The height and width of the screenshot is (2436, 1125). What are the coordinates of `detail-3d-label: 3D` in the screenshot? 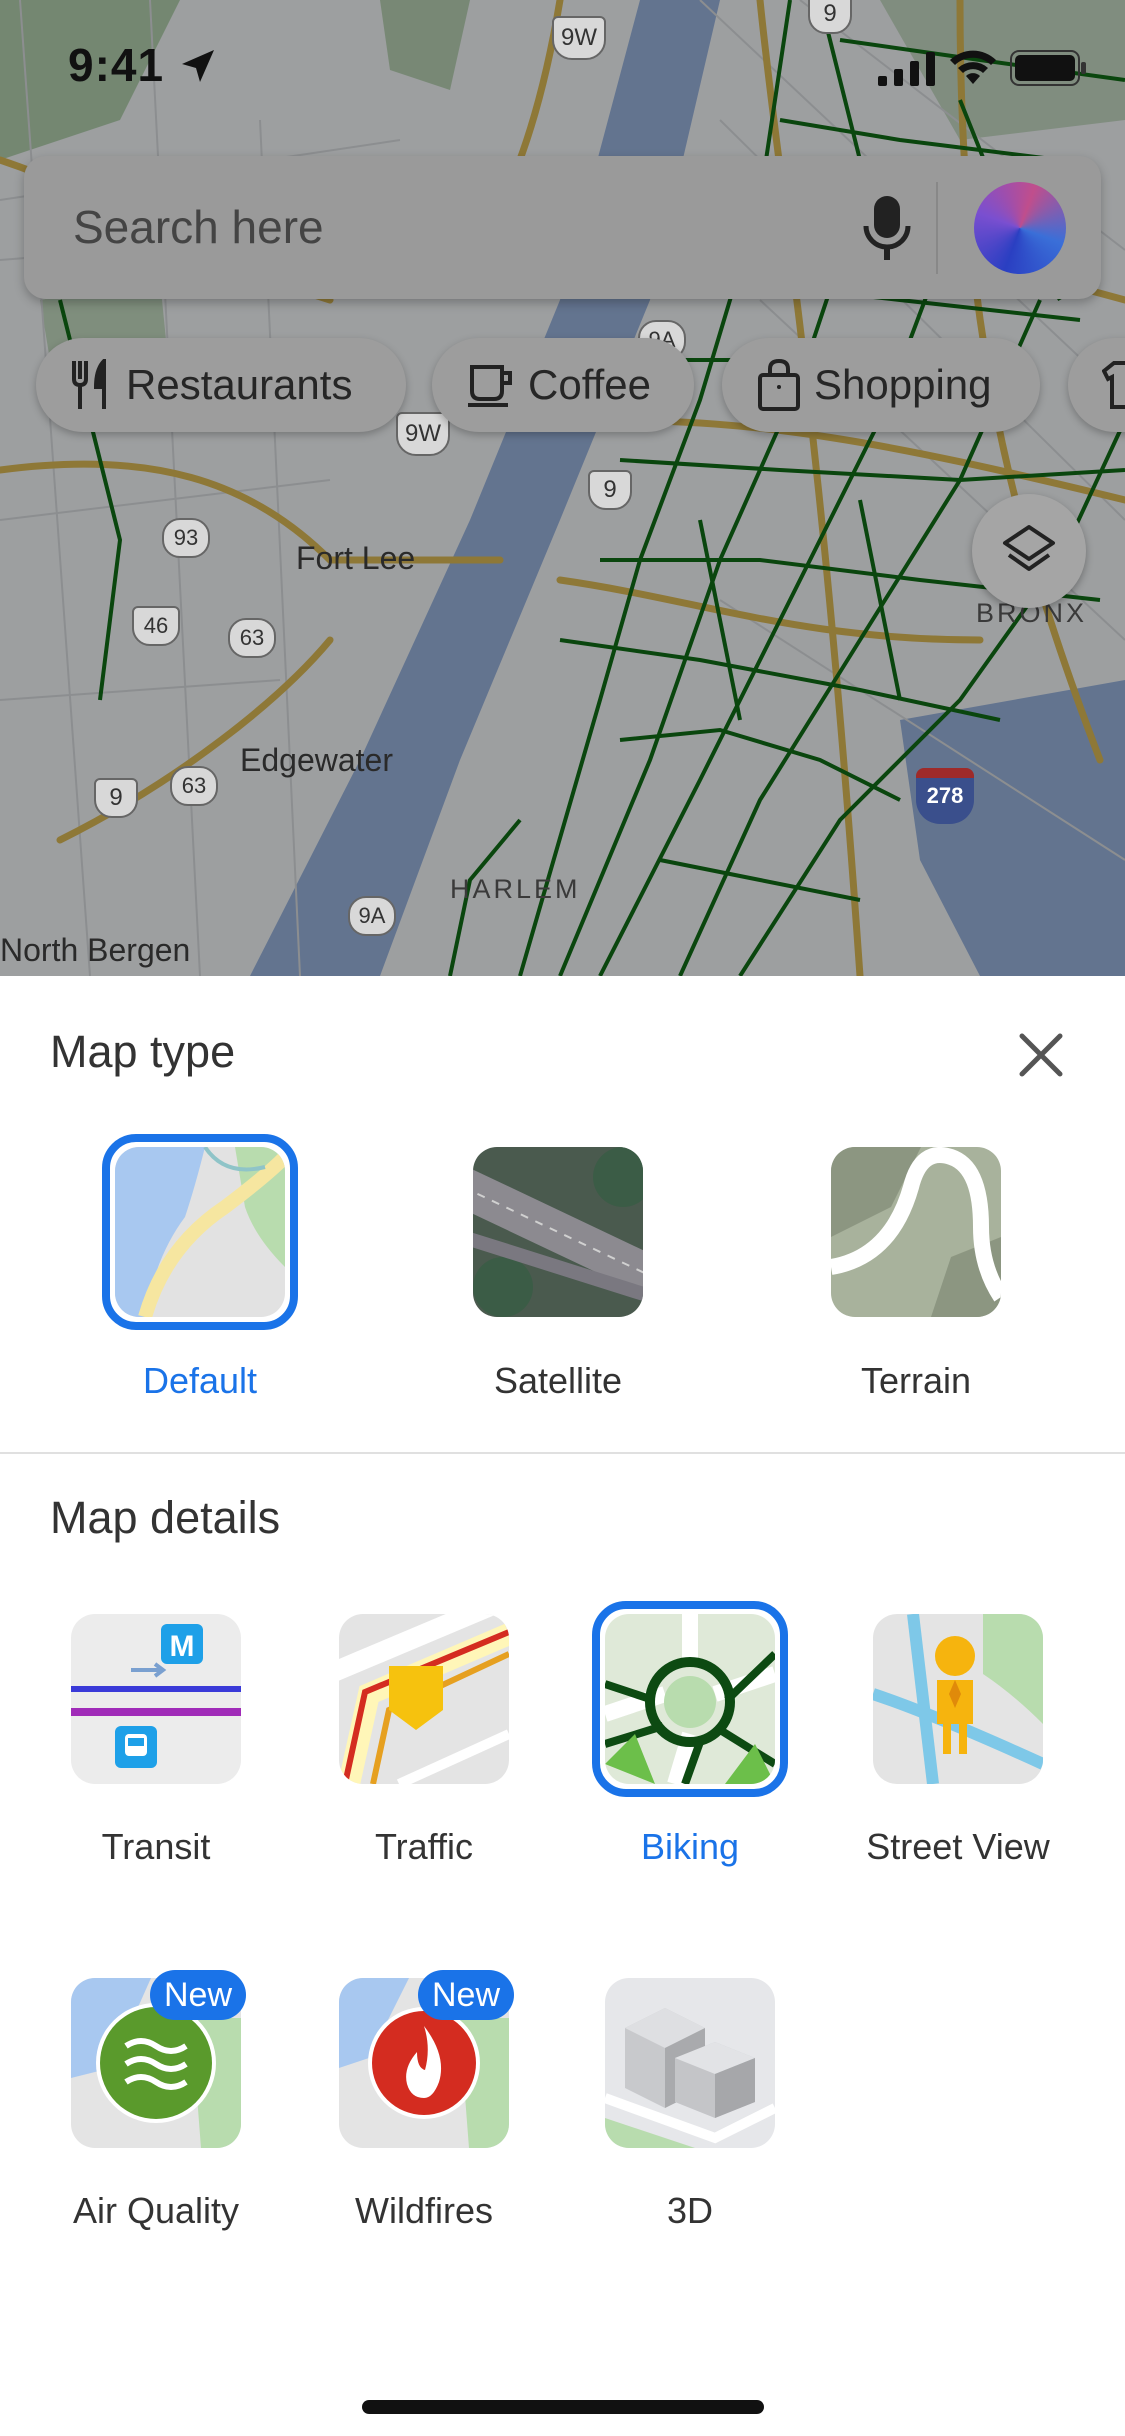 It's located at (690, 2210).